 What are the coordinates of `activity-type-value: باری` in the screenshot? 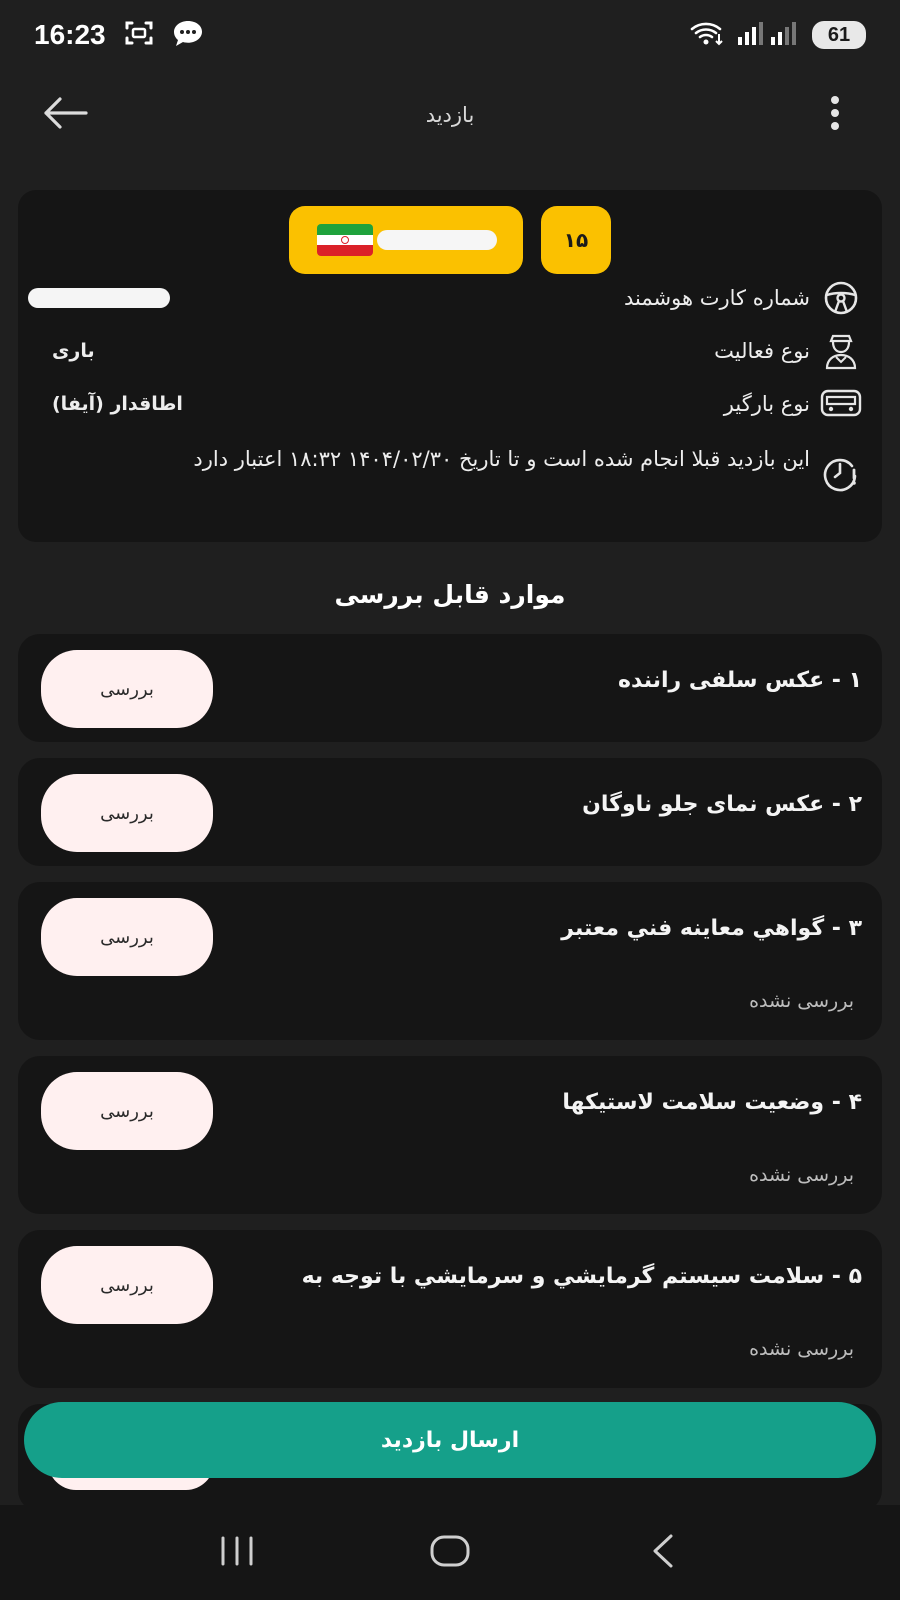 It's located at (73, 351).